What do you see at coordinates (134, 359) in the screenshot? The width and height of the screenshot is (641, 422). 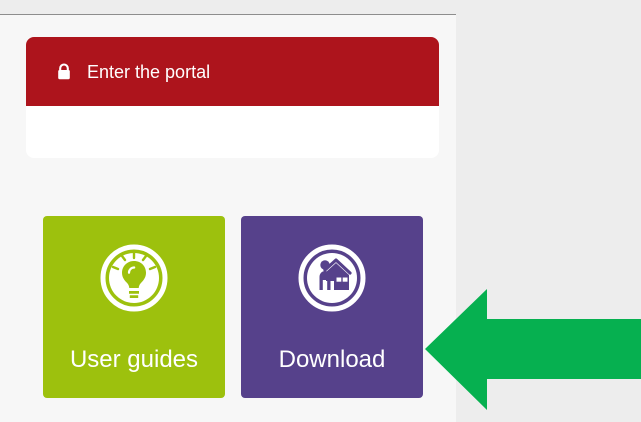 I see `user-guides-label: User guides` at bounding box center [134, 359].